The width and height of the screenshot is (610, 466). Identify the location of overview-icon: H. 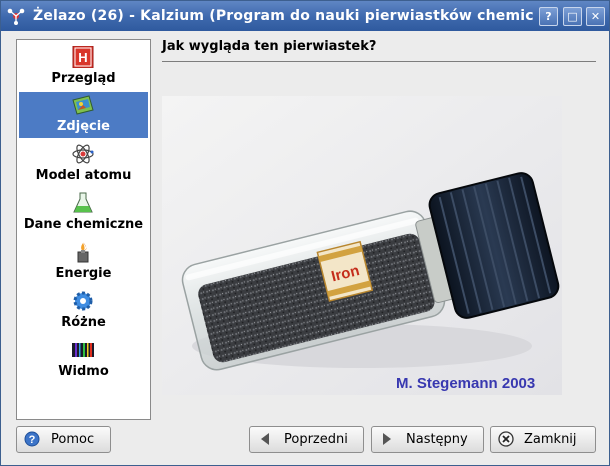
(83, 57).